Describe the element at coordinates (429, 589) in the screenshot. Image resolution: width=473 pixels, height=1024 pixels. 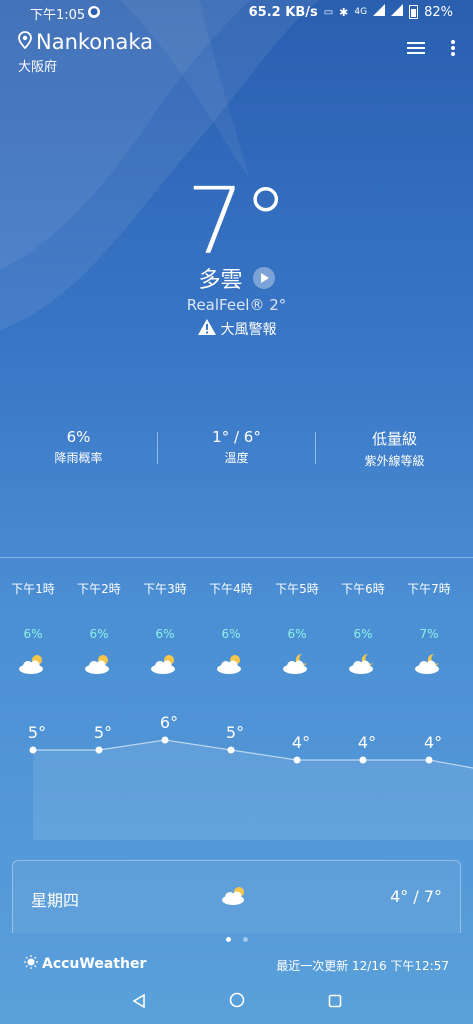
I see `hour-time: 下午7時` at that location.